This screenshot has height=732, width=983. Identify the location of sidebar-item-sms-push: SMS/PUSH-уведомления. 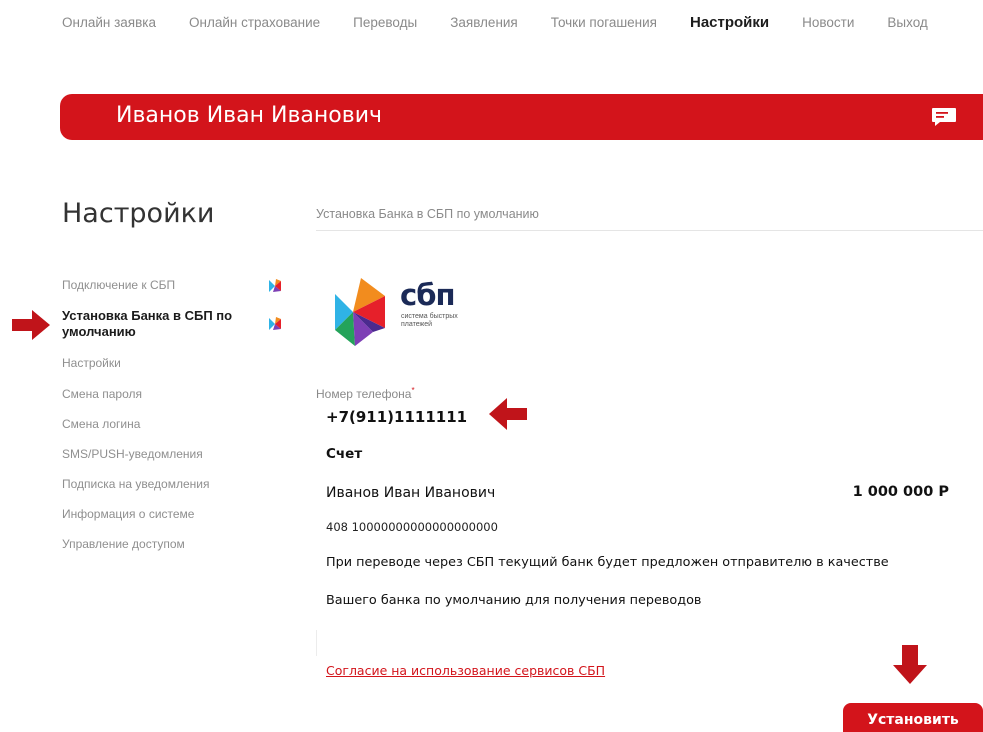
(177, 462).